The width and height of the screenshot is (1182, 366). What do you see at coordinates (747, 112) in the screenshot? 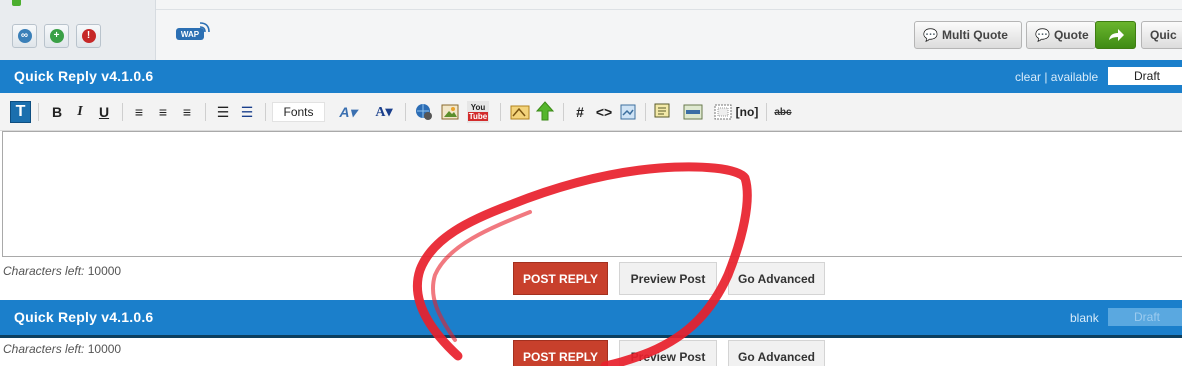
I see `noparse-button: [no]` at bounding box center [747, 112].